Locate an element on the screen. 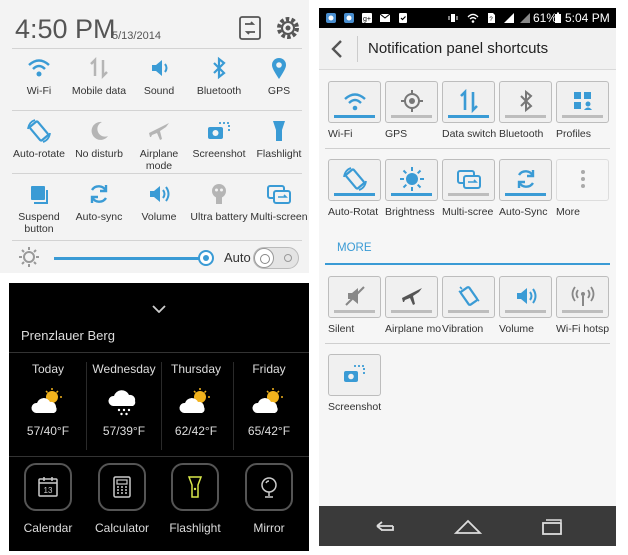 The height and width of the screenshot is (555, 628). shortcut-label: Screenshot is located at coordinates (355, 407).